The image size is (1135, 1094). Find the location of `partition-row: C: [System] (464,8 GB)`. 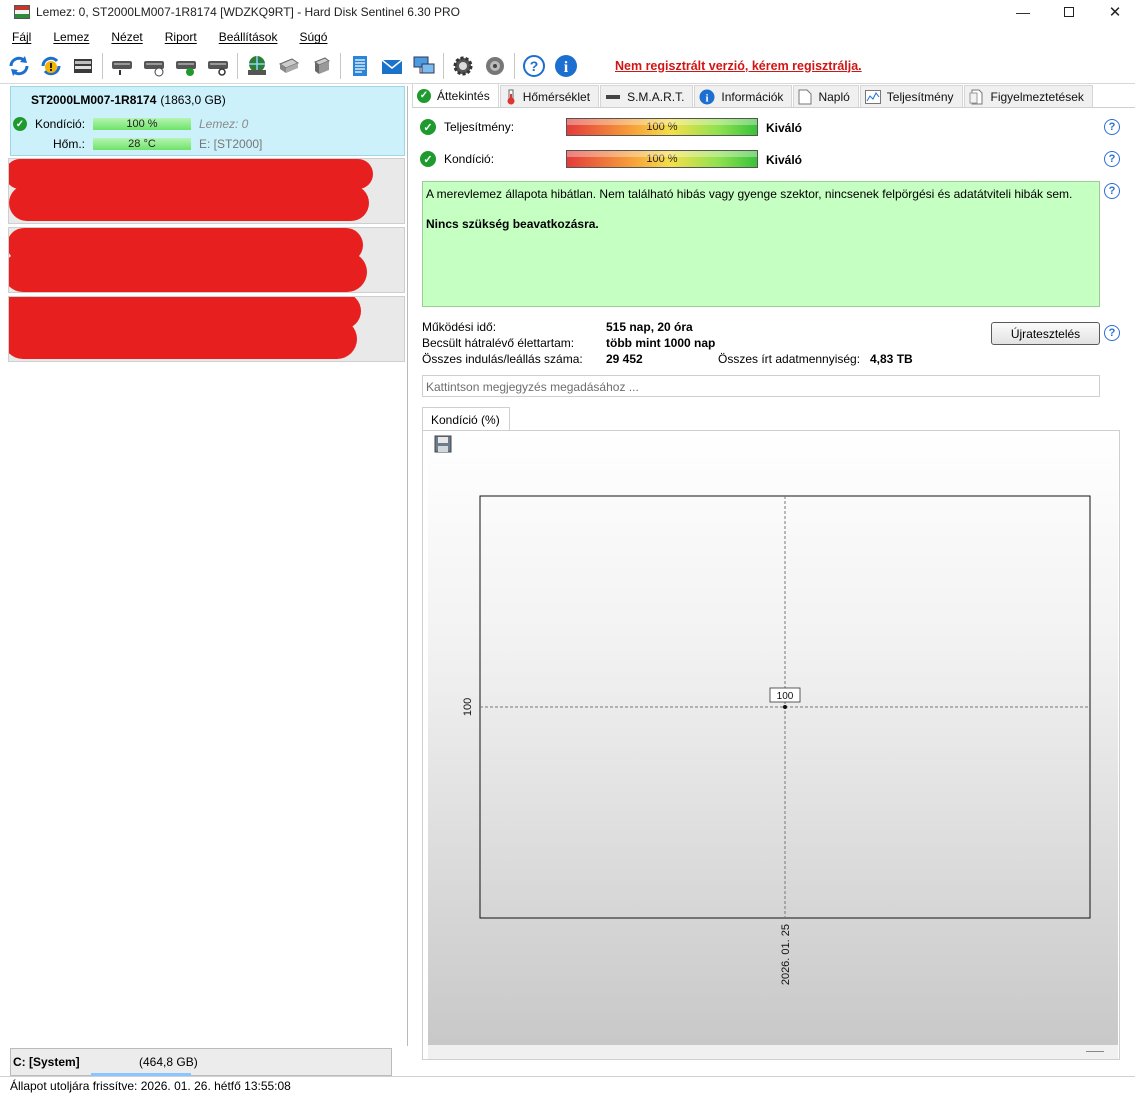

partition-row: C: [System] (464,8 GB) is located at coordinates (201, 1062).